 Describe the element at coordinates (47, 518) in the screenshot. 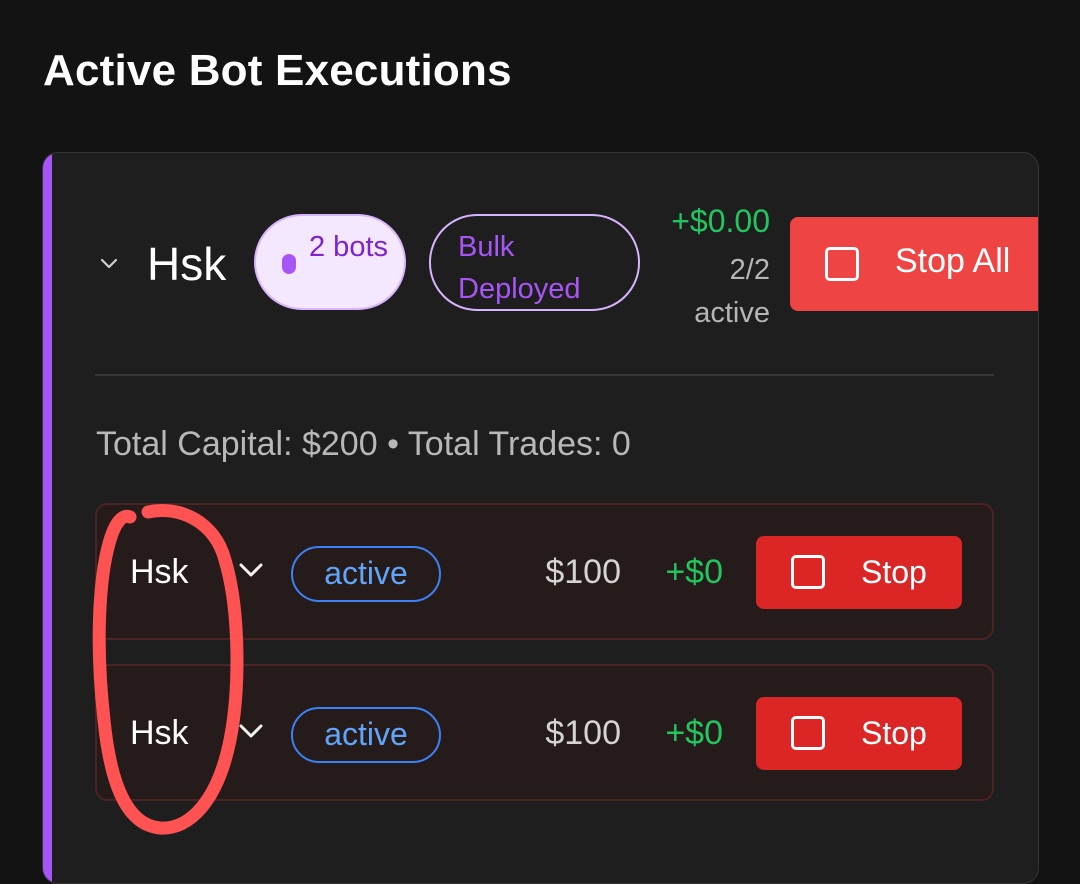

I see `group-accent-bar` at that location.